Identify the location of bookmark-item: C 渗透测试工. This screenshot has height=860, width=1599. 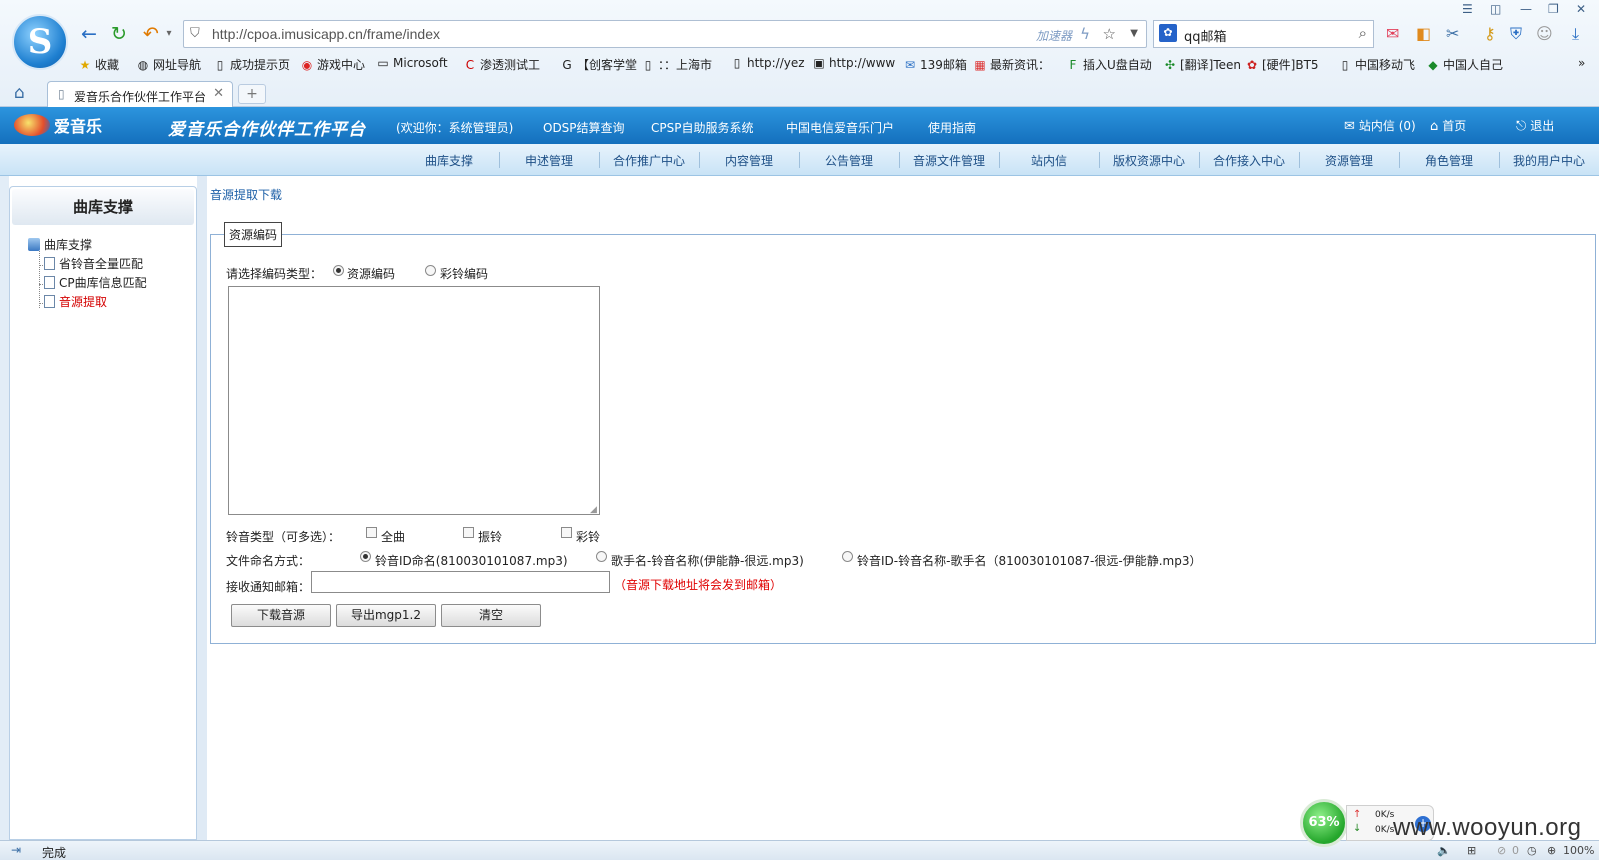
(501, 64).